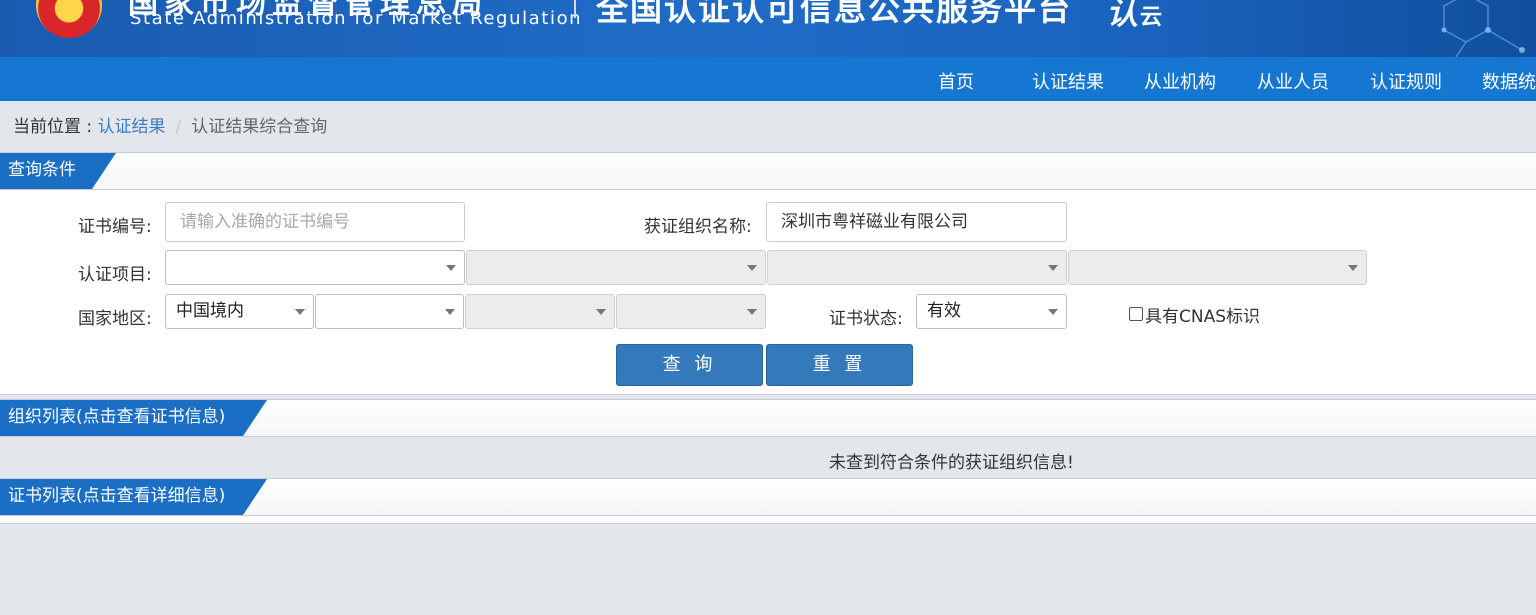  Describe the element at coordinates (315, 222) in the screenshot. I see `cert-no-input: 请输入准确的证书编号` at that location.